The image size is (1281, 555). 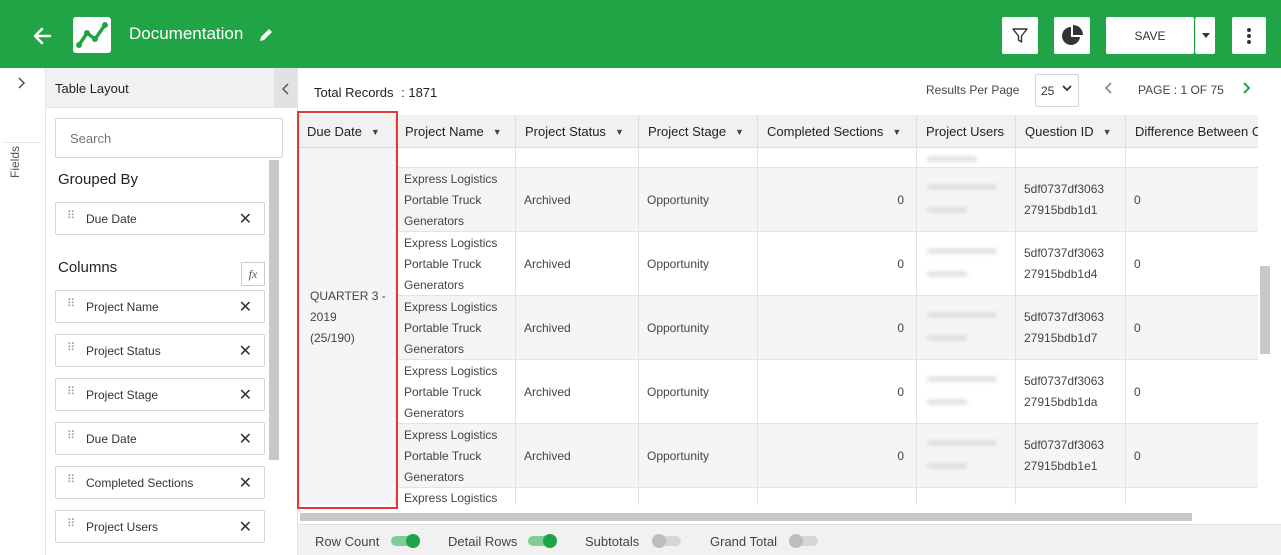 I want to click on edit-pencil-icon, so click(x=266, y=35).